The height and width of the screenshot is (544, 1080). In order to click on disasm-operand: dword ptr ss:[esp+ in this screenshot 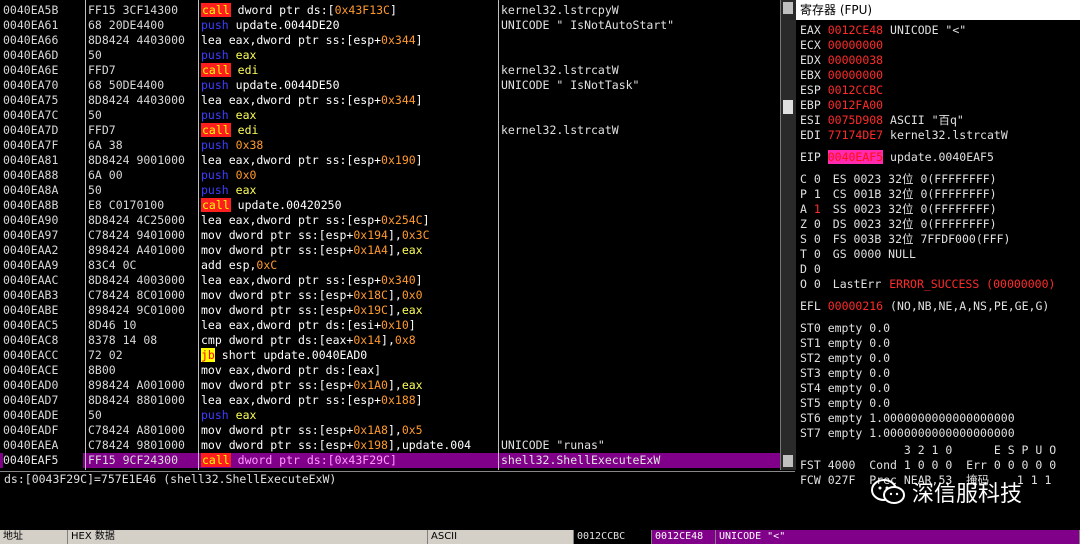, I will do `click(291, 385)`.